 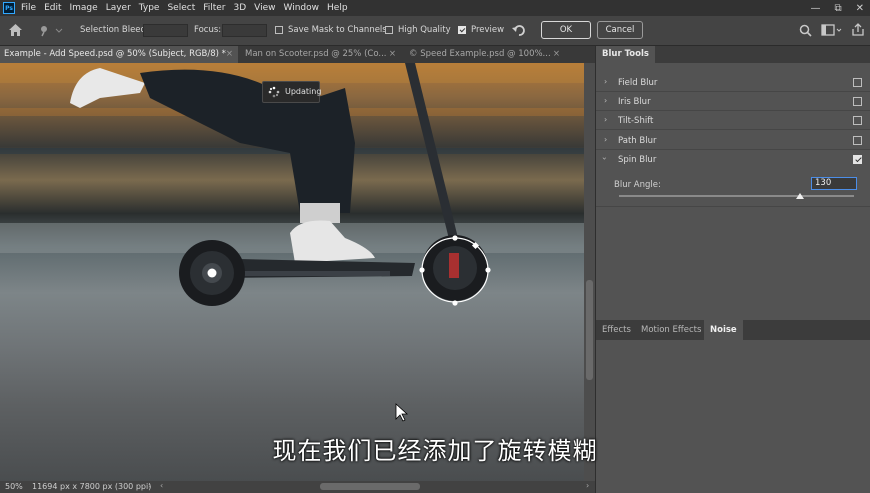 I want to click on high-quality-checkbox, so click(x=389, y=30).